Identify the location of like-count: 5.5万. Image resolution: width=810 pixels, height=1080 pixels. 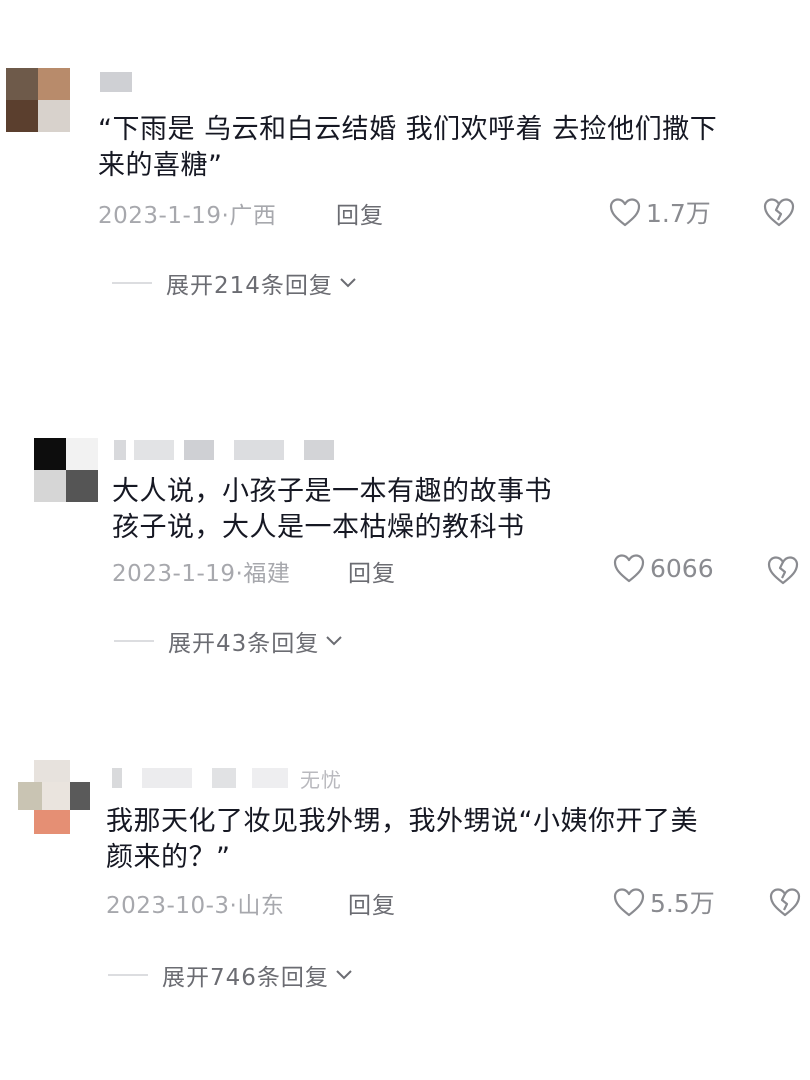
(682, 903).